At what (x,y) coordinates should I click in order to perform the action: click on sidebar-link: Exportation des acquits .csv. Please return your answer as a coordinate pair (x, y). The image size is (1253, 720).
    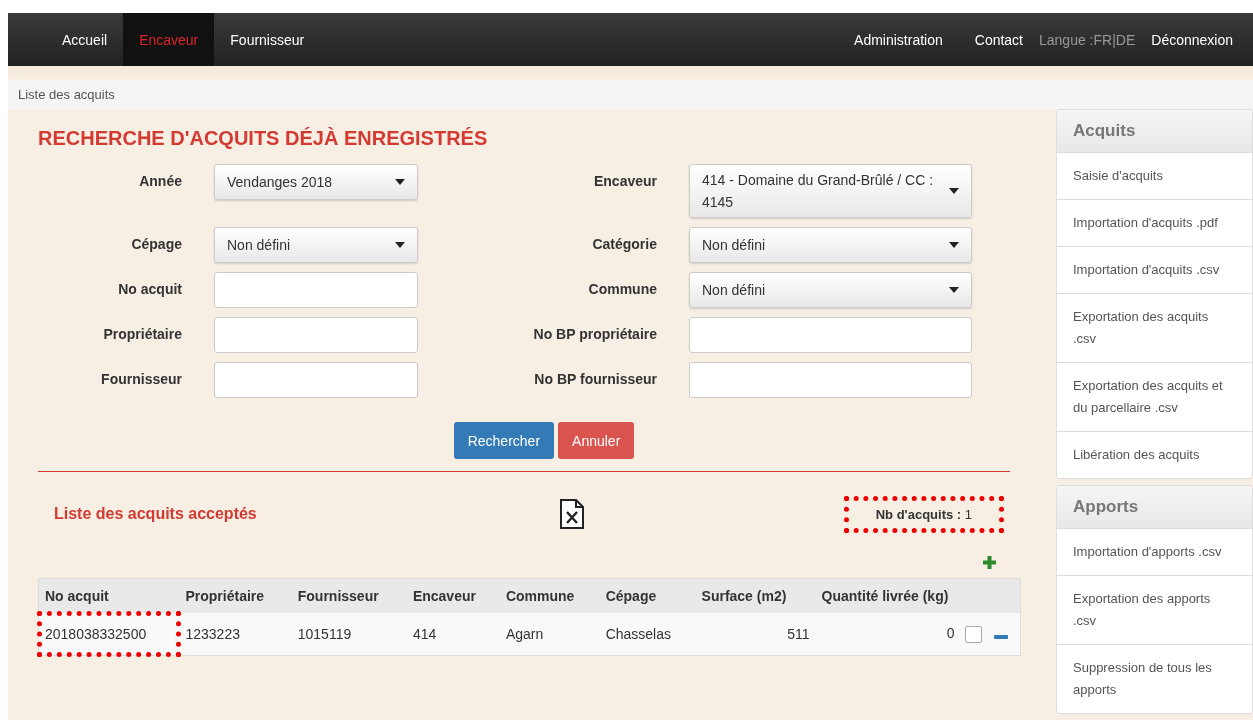
    Looking at the image, I should click on (1154, 328).